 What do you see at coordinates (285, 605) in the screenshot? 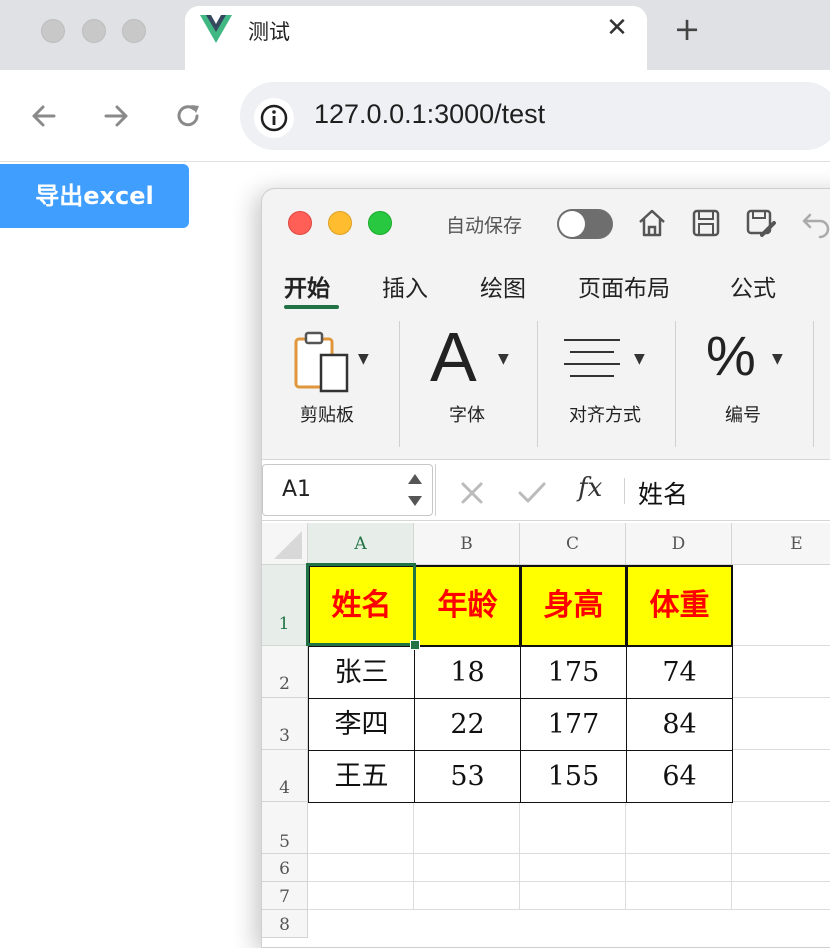
I see `row-header-1: 1` at bounding box center [285, 605].